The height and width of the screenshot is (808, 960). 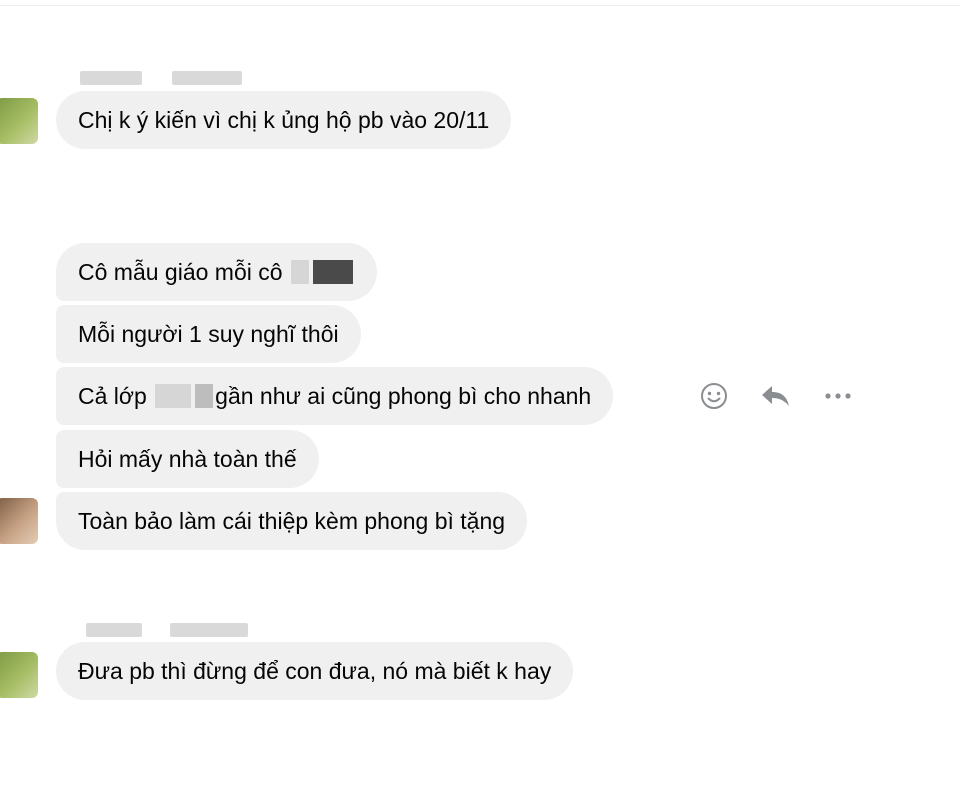 What do you see at coordinates (480, 5) in the screenshot?
I see `divider` at bounding box center [480, 5].